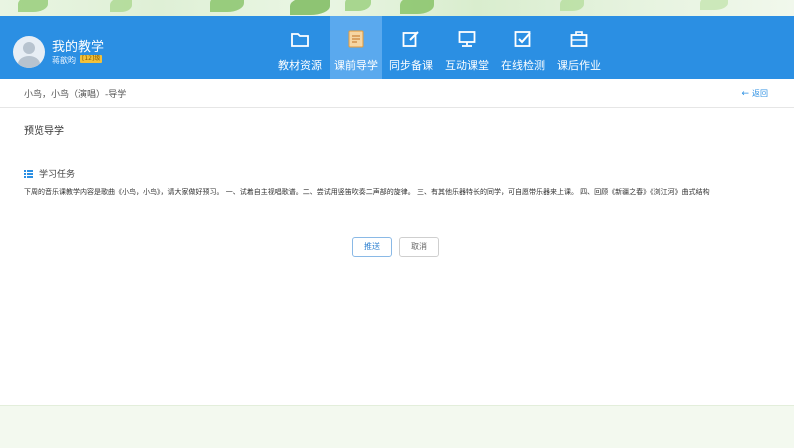 The image size is (794, 448). I want to click on nav-label: 课前导学, so click(356, 65).